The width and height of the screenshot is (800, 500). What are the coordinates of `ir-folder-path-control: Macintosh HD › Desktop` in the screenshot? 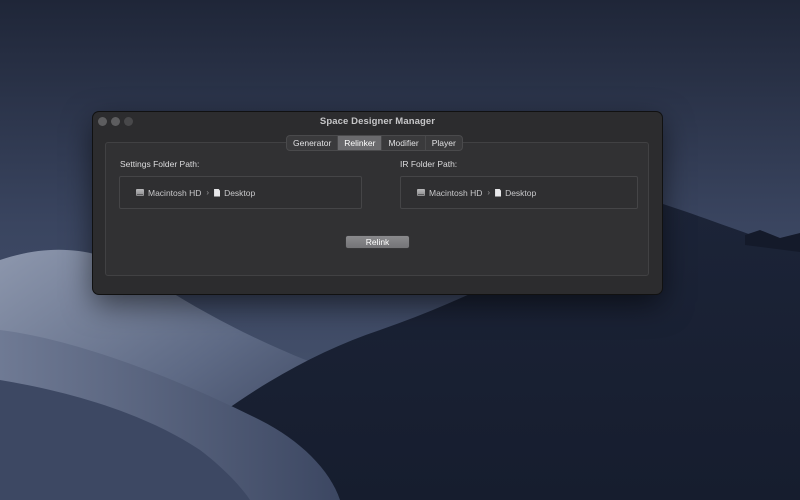 It's located at (519, 192).